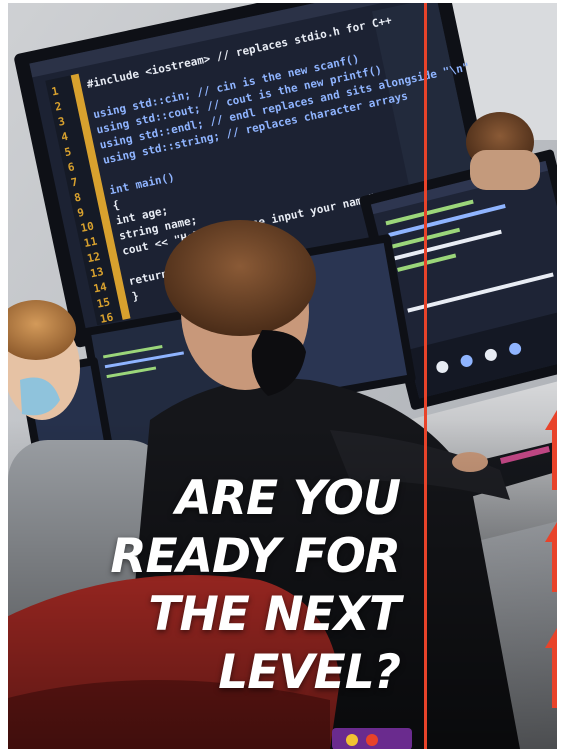 This screenshot has height=749, width=563. I want to click on code-line-number: 15, so click(104, 302).